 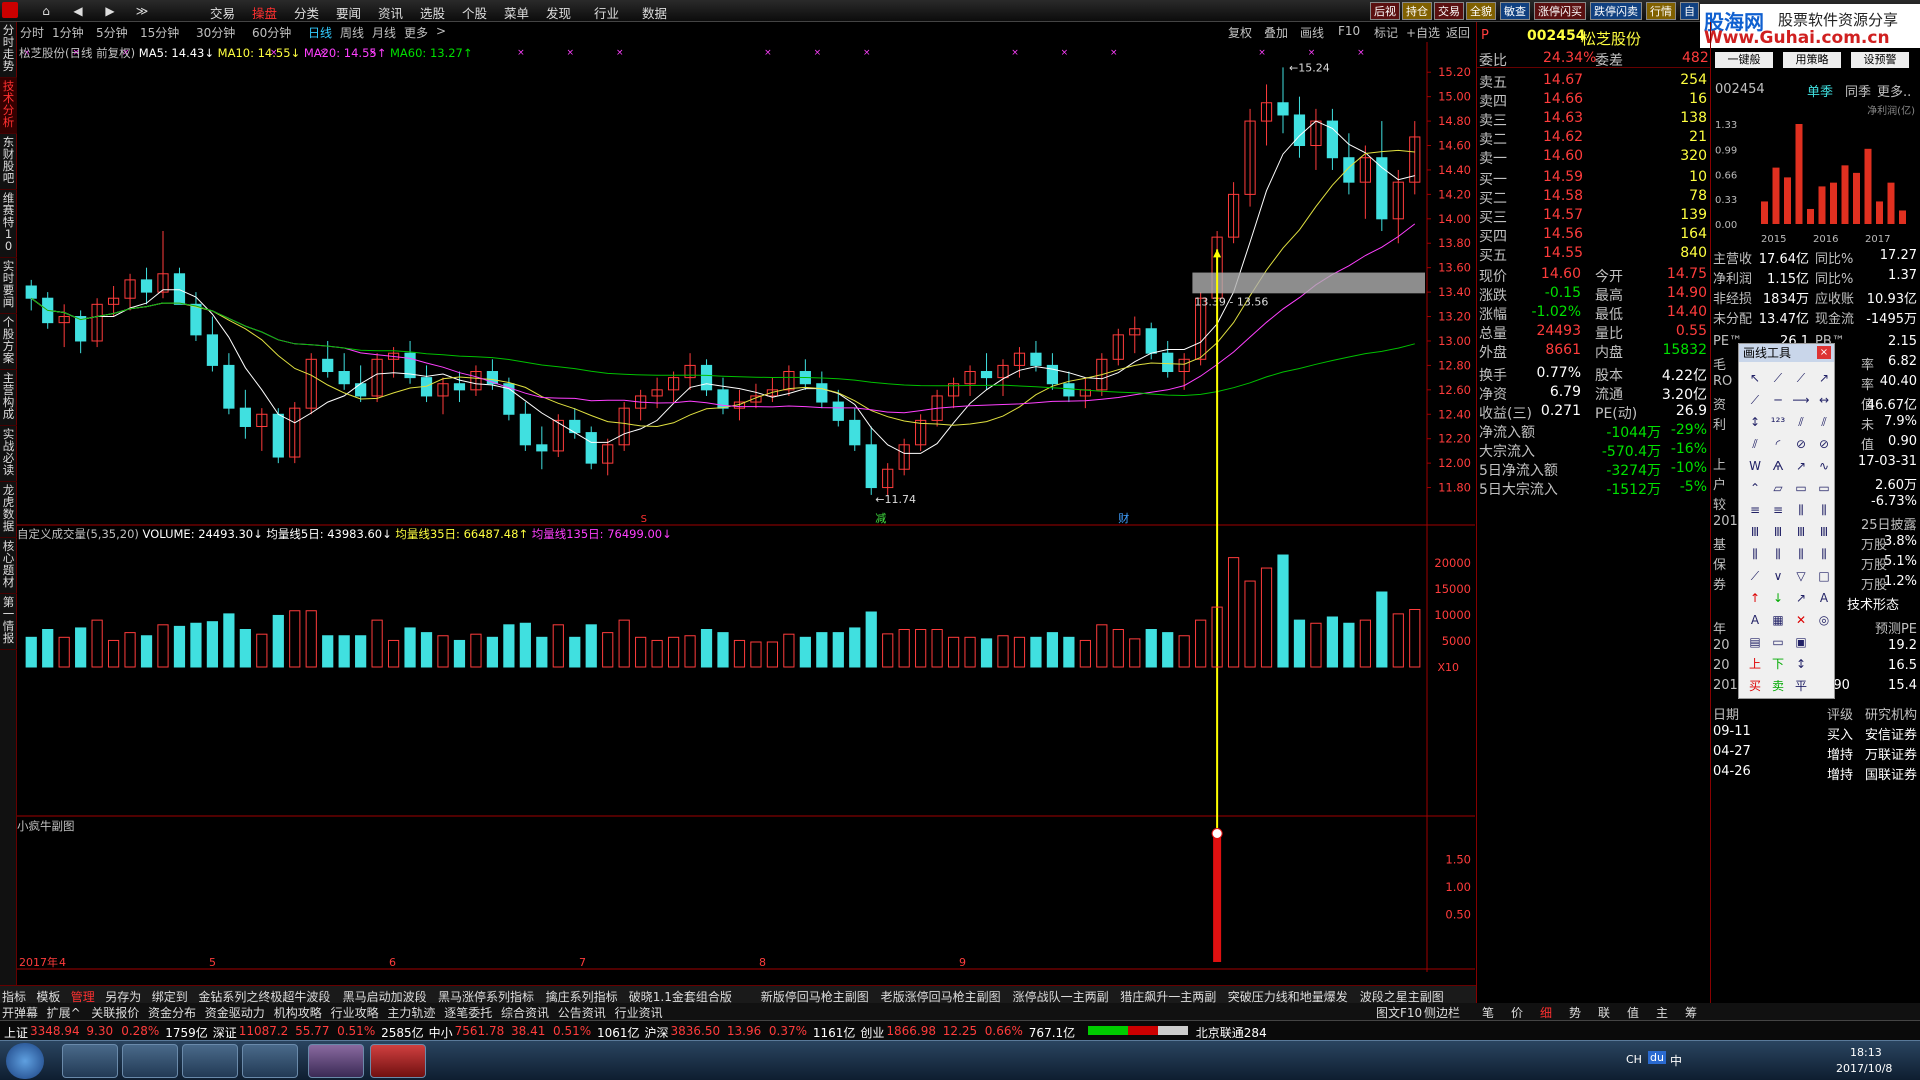 I want to click on tray-ime: 中, so click(x=1676, y=1060).